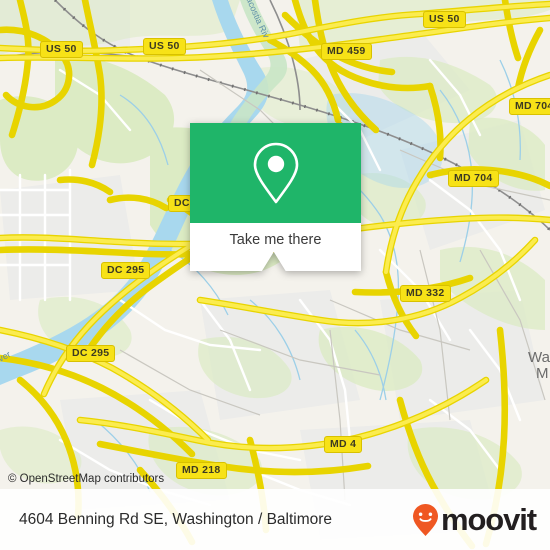  Describe the element at coordinates (275, 240) in the screenshot. I see `take-me-there-label: Take me there` at that location.